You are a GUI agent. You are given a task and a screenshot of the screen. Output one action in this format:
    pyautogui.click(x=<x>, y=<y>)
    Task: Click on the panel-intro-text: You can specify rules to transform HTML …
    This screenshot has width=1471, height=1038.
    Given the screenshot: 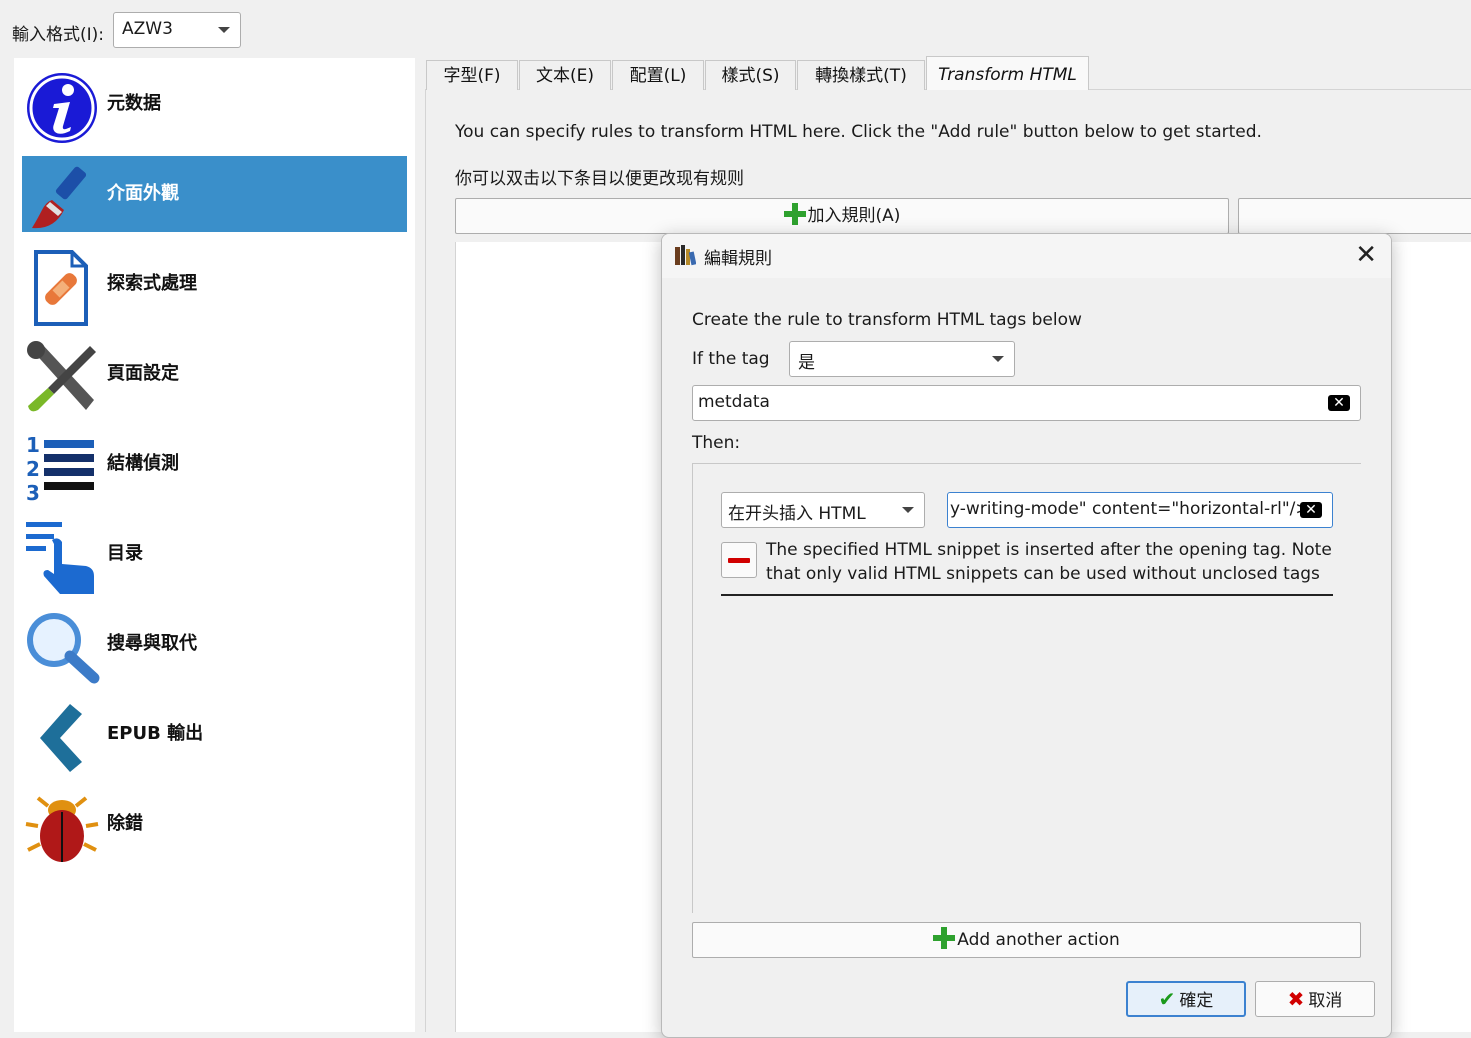 What is the action you would take?
    pyautogui.click(x=858, y=132)
    